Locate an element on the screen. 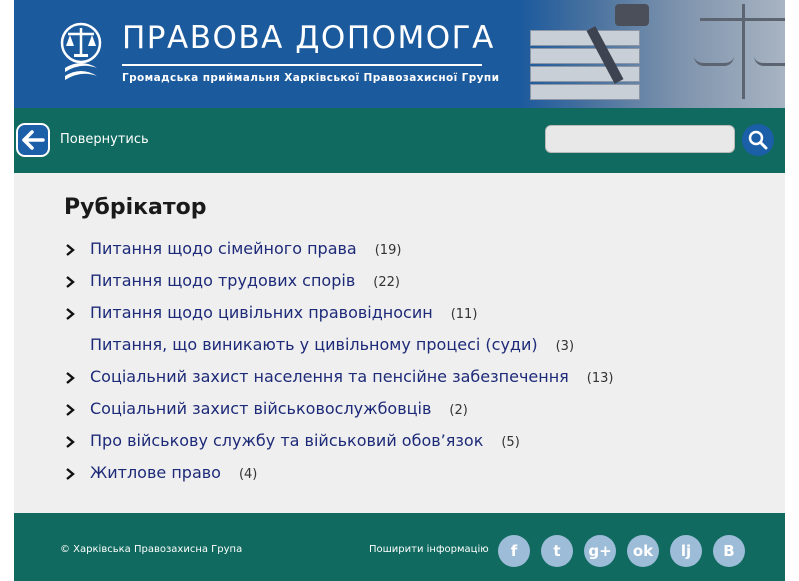 The width and height of the screenshot is (799, 581). odnoklassniki-icon: ok is located at coordinates (643, 551).